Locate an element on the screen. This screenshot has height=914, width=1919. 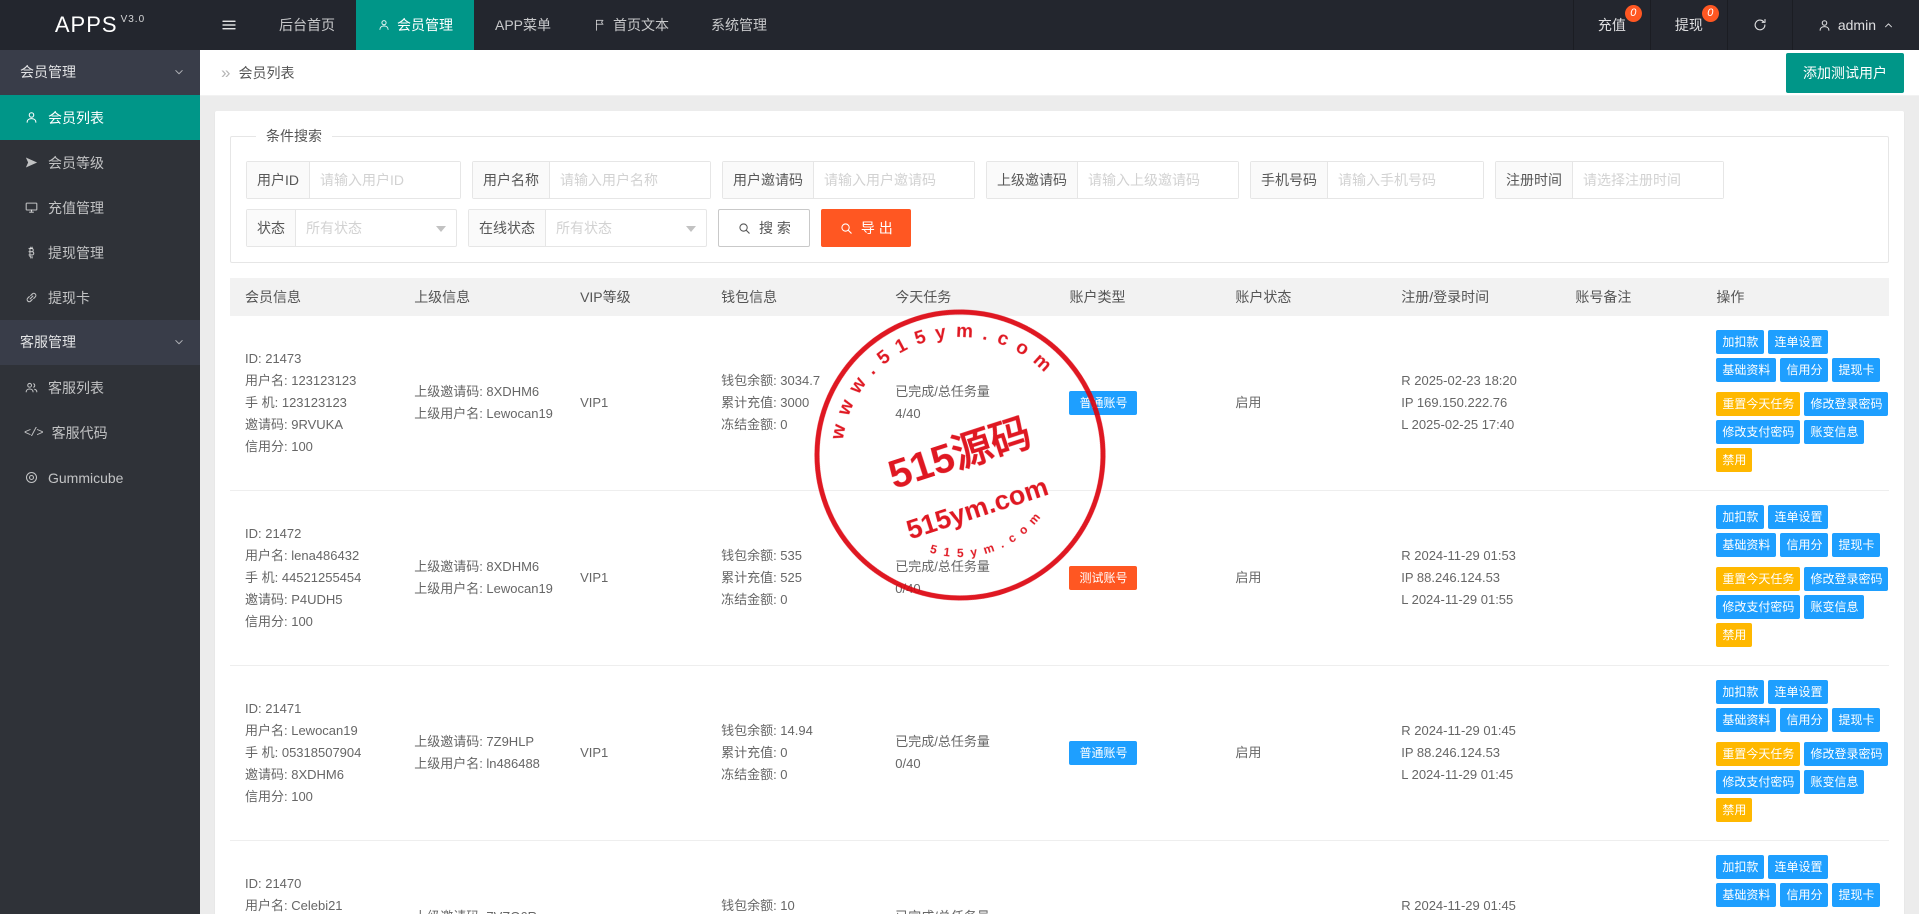
sidebar-item-service-code: </> 客服代码 is located at coordinates (100, 432).